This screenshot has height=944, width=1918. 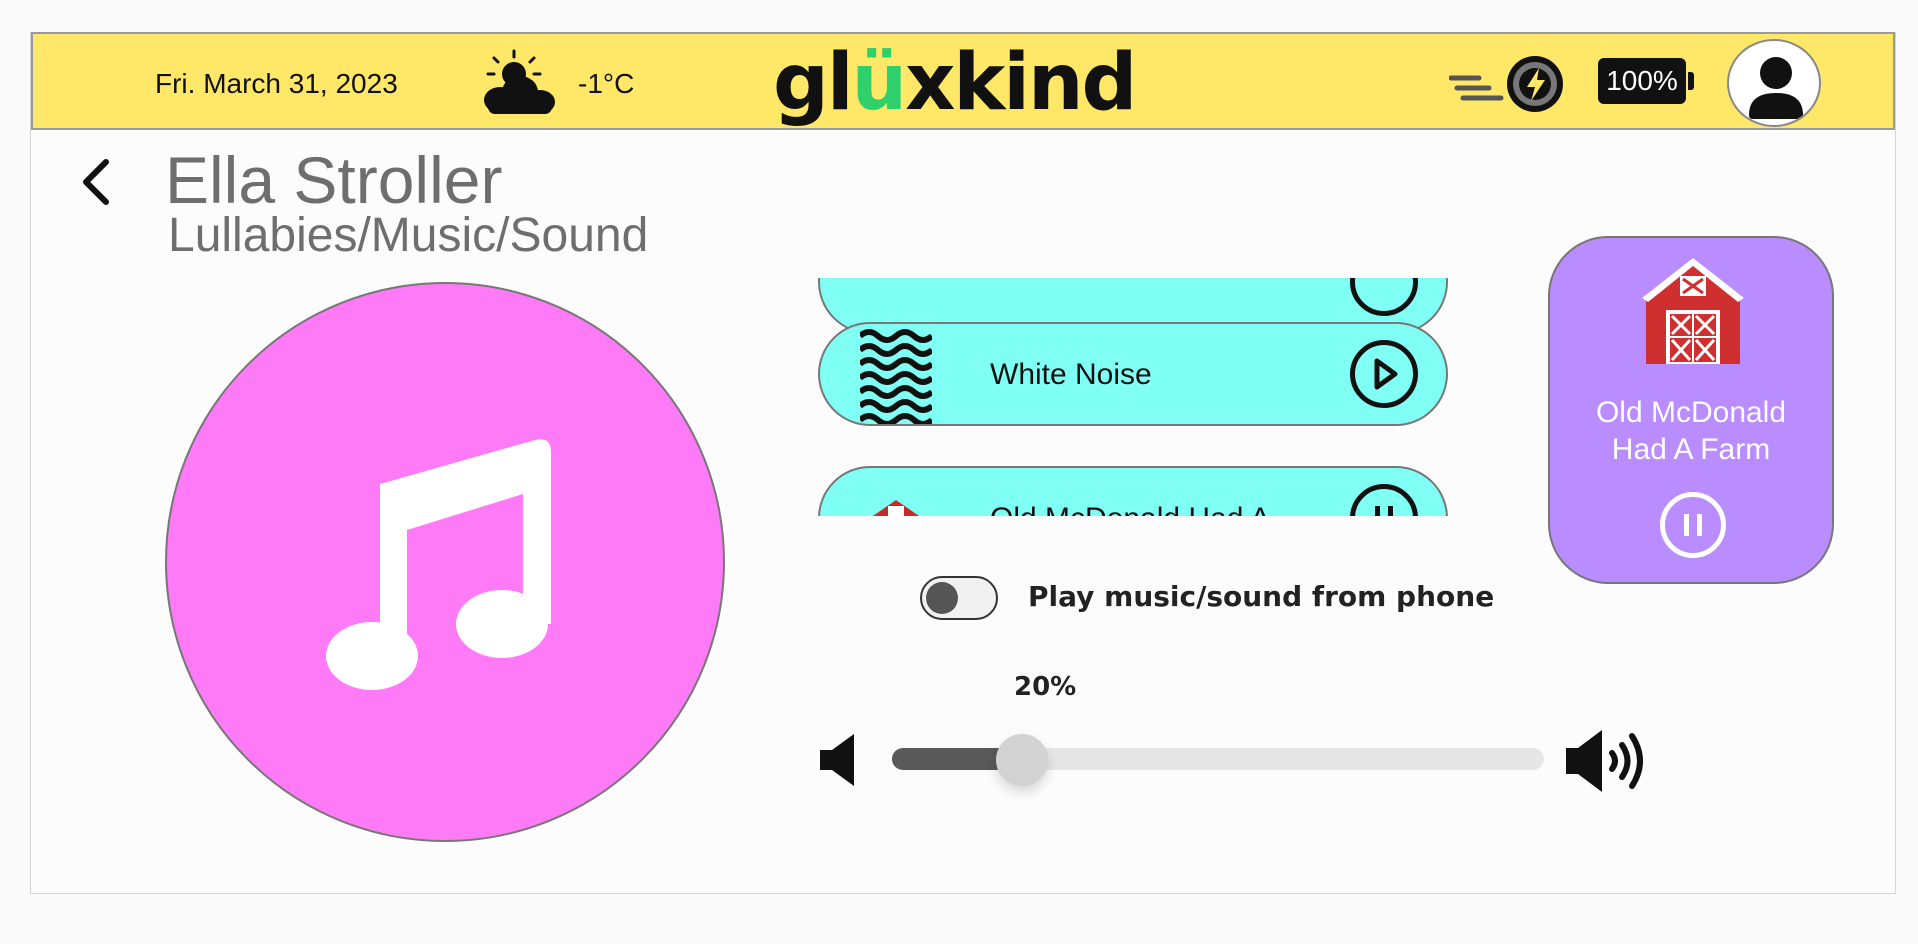 I want to click on list-item: White Noise, so click(x=1133, y=374).